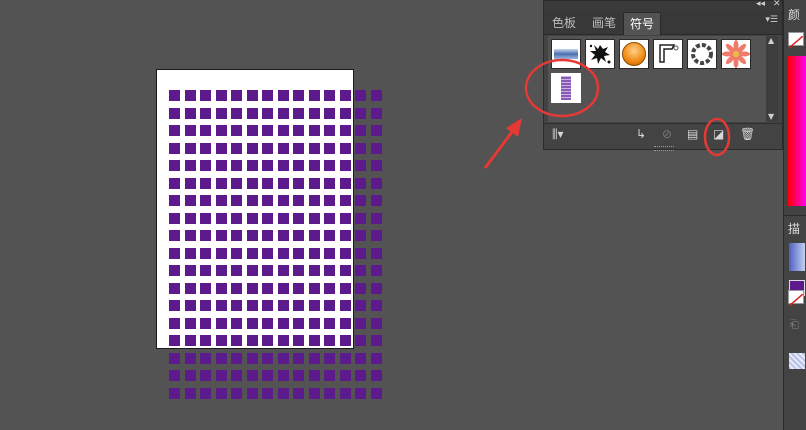 This screenshot has width=806, height=430. I want to click on tab-symbols: 符号, so click(642, 23).